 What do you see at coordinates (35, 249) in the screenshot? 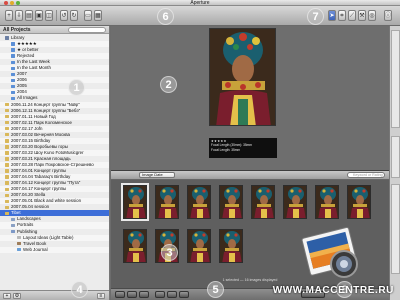
I see `project-list-item-label: Web Journal` at bounding box center [35, 249].